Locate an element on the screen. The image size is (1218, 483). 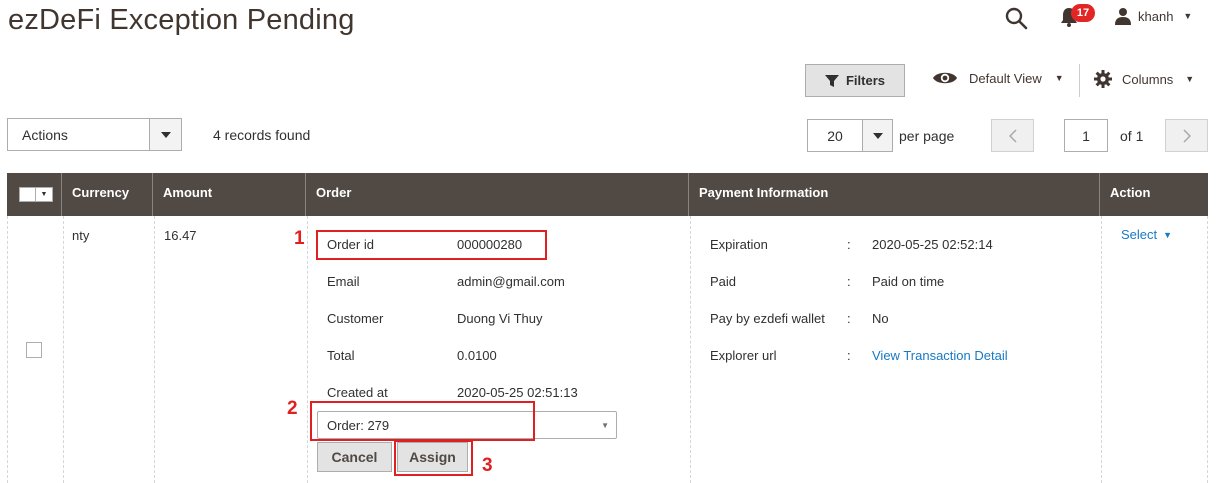
row-action-label: Select is located at coordinates (1139, 234).